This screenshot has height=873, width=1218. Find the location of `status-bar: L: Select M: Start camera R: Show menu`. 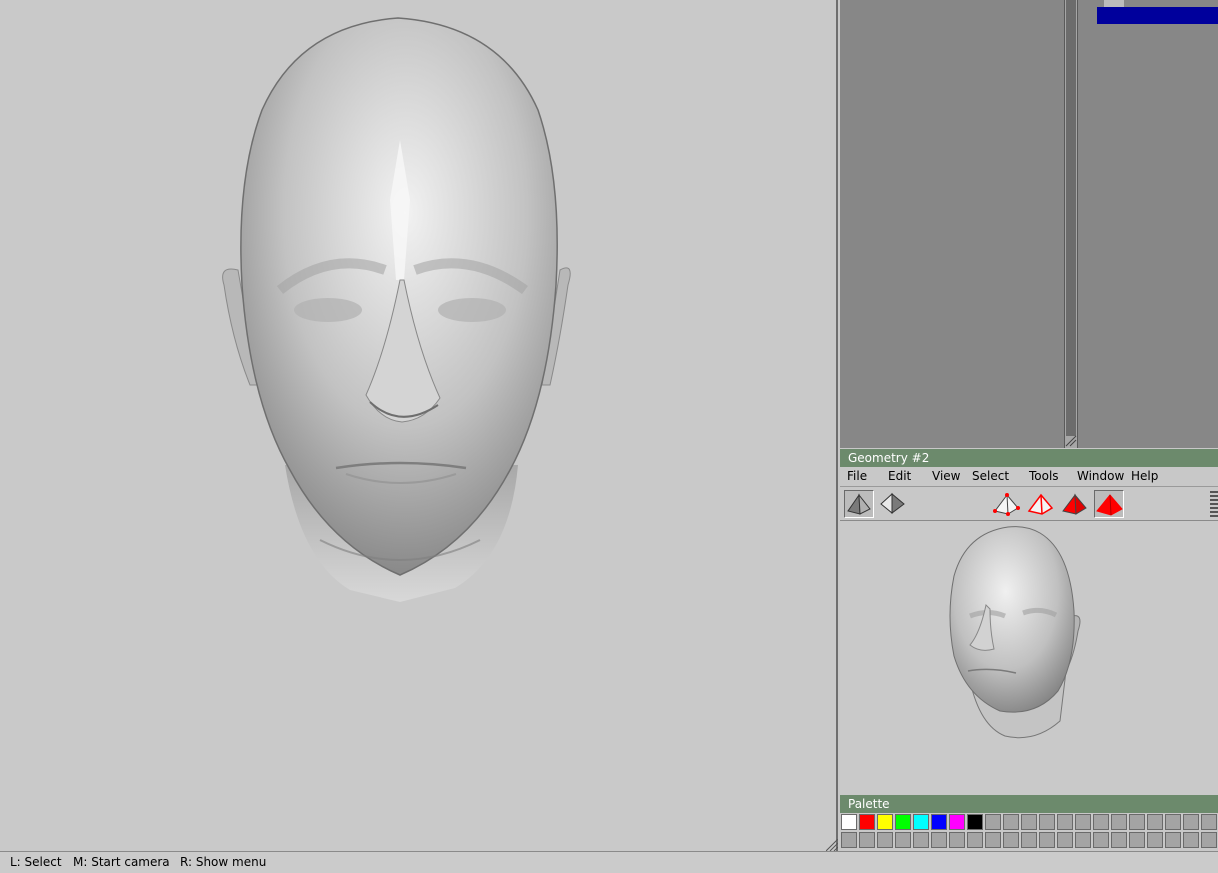

status-bar: L: Select M: Start camera R: Show menu is located at coordinates (609, 862).